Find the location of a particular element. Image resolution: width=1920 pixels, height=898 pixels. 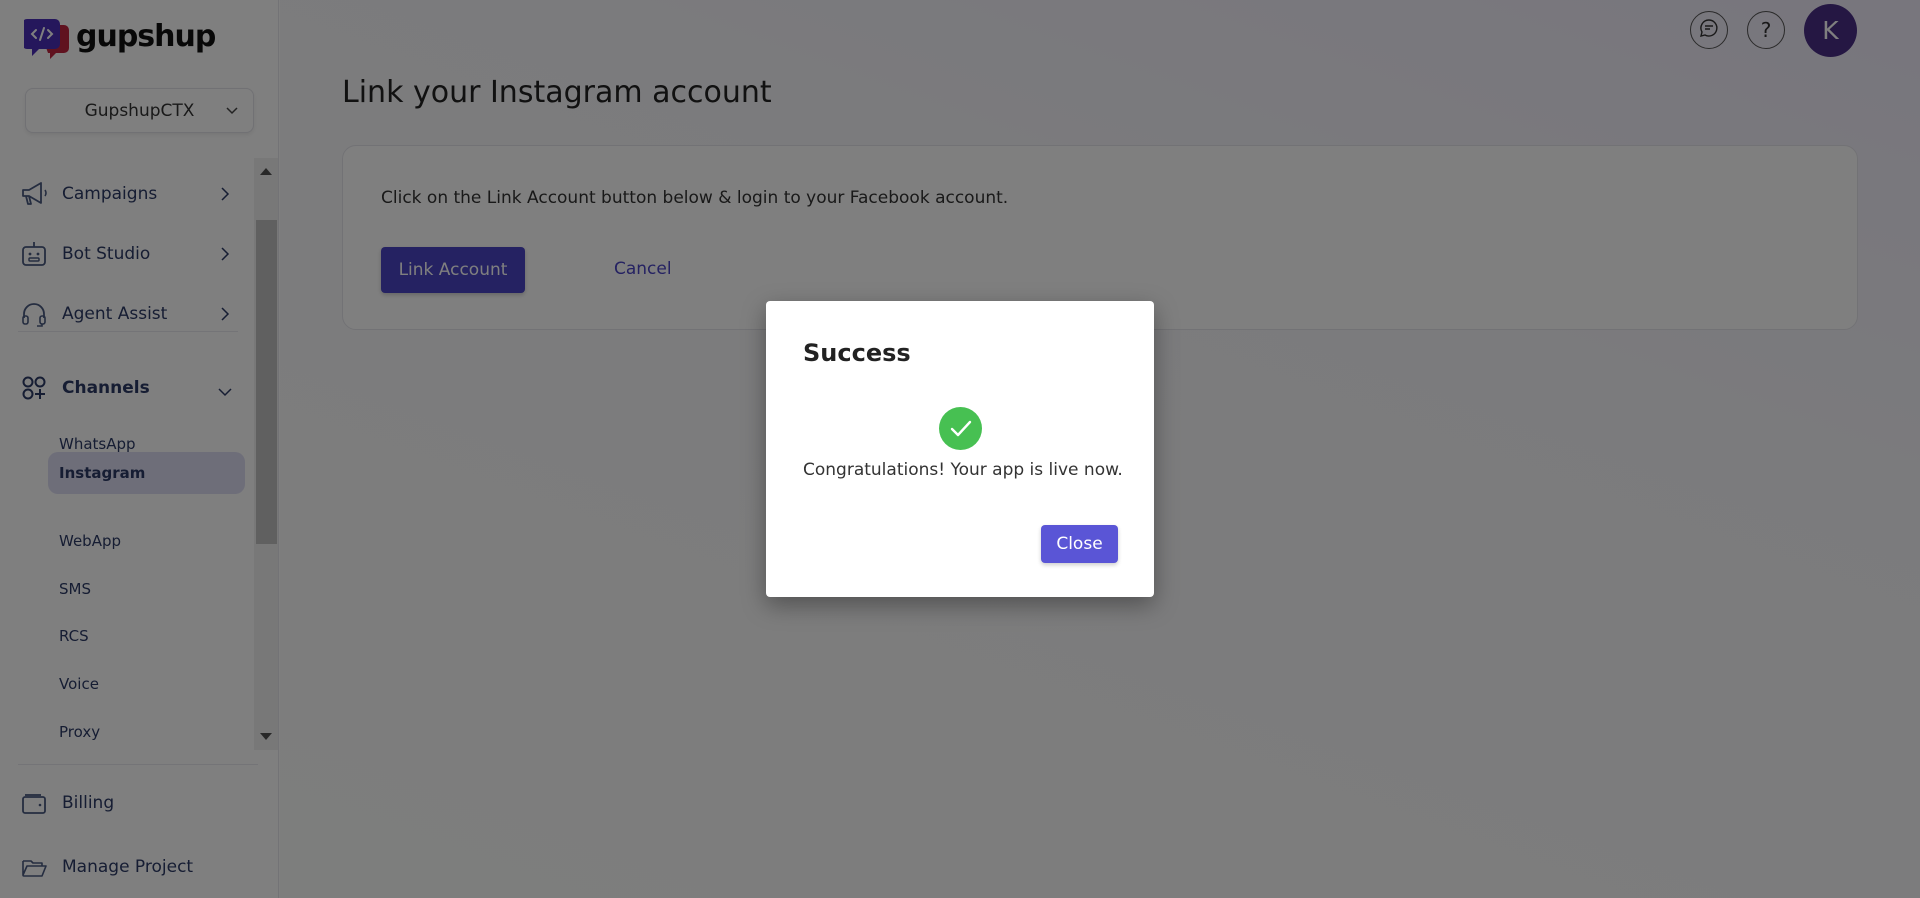

modal-title: Success is located at coordinates (857, 353).